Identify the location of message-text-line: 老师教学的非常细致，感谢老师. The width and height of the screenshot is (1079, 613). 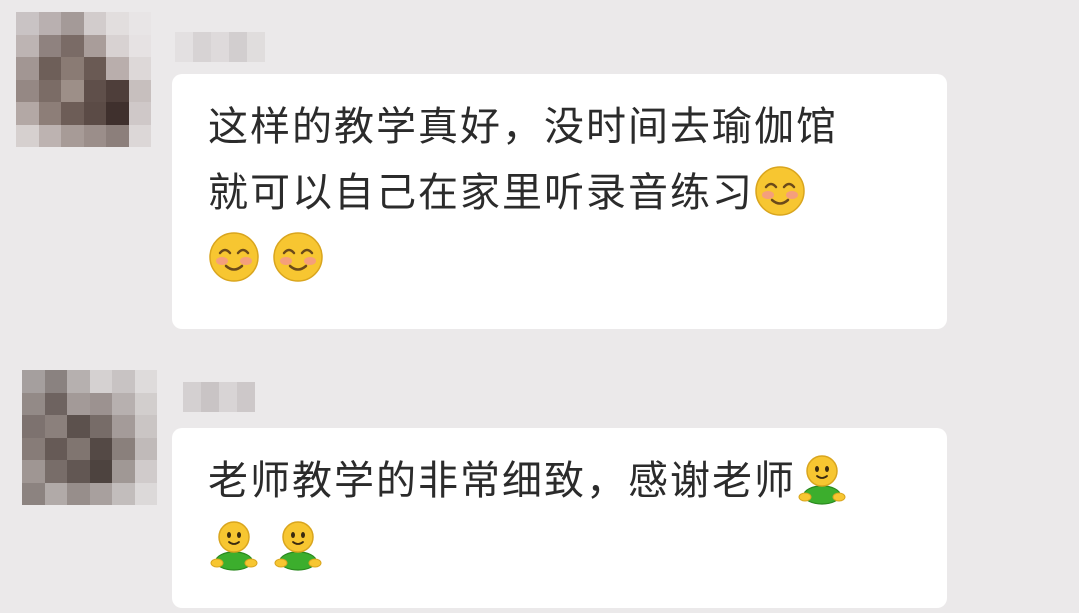
(562, 481).